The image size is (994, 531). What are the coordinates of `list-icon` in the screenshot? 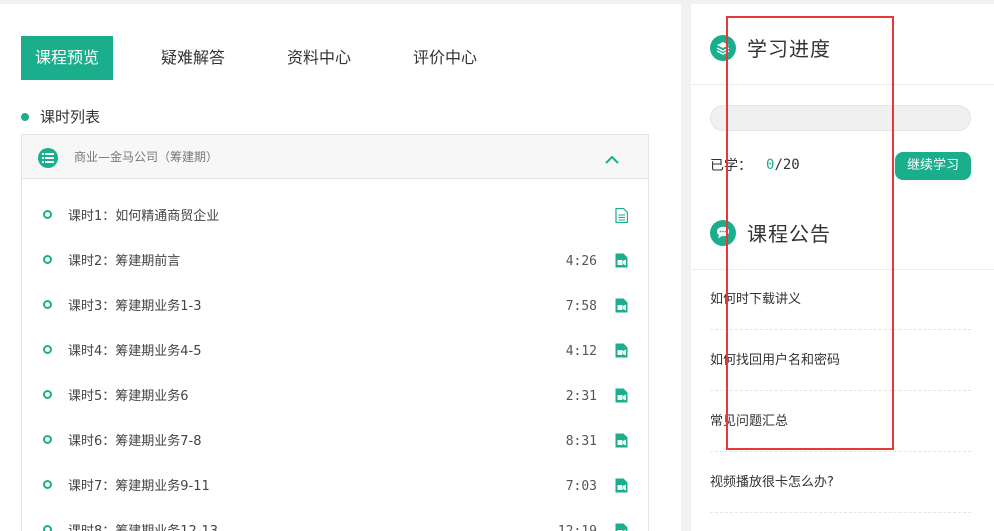 It's located at (48, 158).